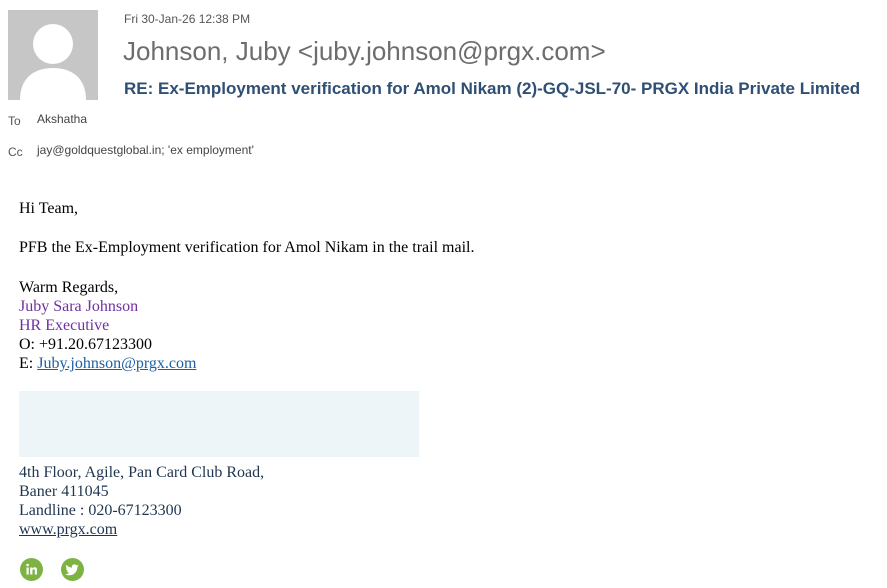  What do you see at coordinates (100, 510) in the screenshot?
I see `landline: Landline : 020-67123300` at bounding box center [100, 510].